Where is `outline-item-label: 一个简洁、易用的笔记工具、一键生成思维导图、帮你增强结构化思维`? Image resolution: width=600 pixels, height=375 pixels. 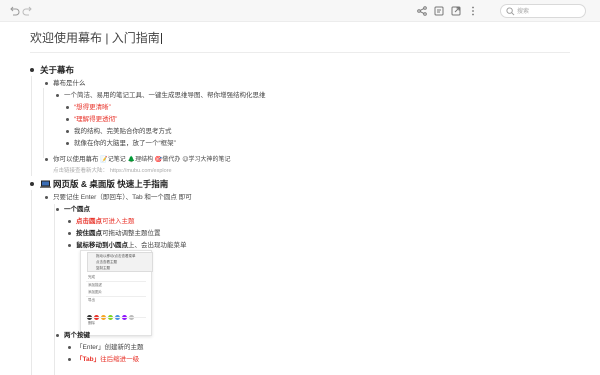
outline-item-label: 一个简洁、易用的笔记工具、一键生成思维导图、帮你增强结构化思维 is located at coordinates (165, 95).